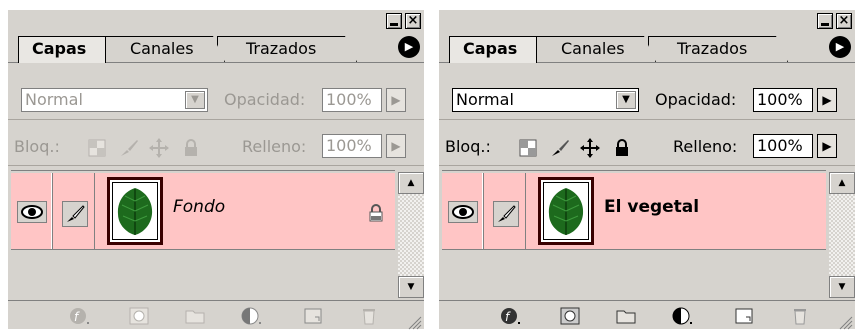 The width and height of the screenshot is (855, 332). Describe the element at coordinates (652, 207) in the screenshot. I see `layer-name: El vegetal` at that location.